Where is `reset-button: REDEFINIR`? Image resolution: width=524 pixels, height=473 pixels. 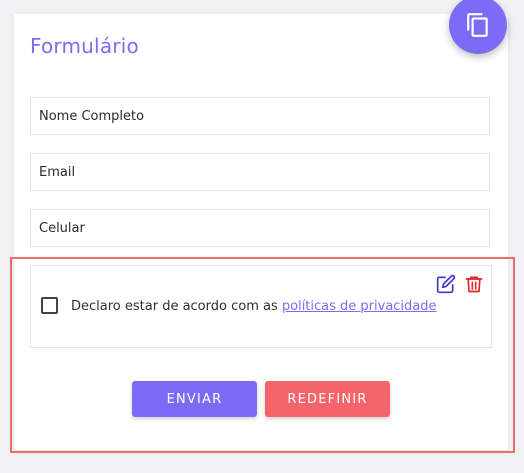 reset-button: REDEFINIR is located at coordinates (327, 399).